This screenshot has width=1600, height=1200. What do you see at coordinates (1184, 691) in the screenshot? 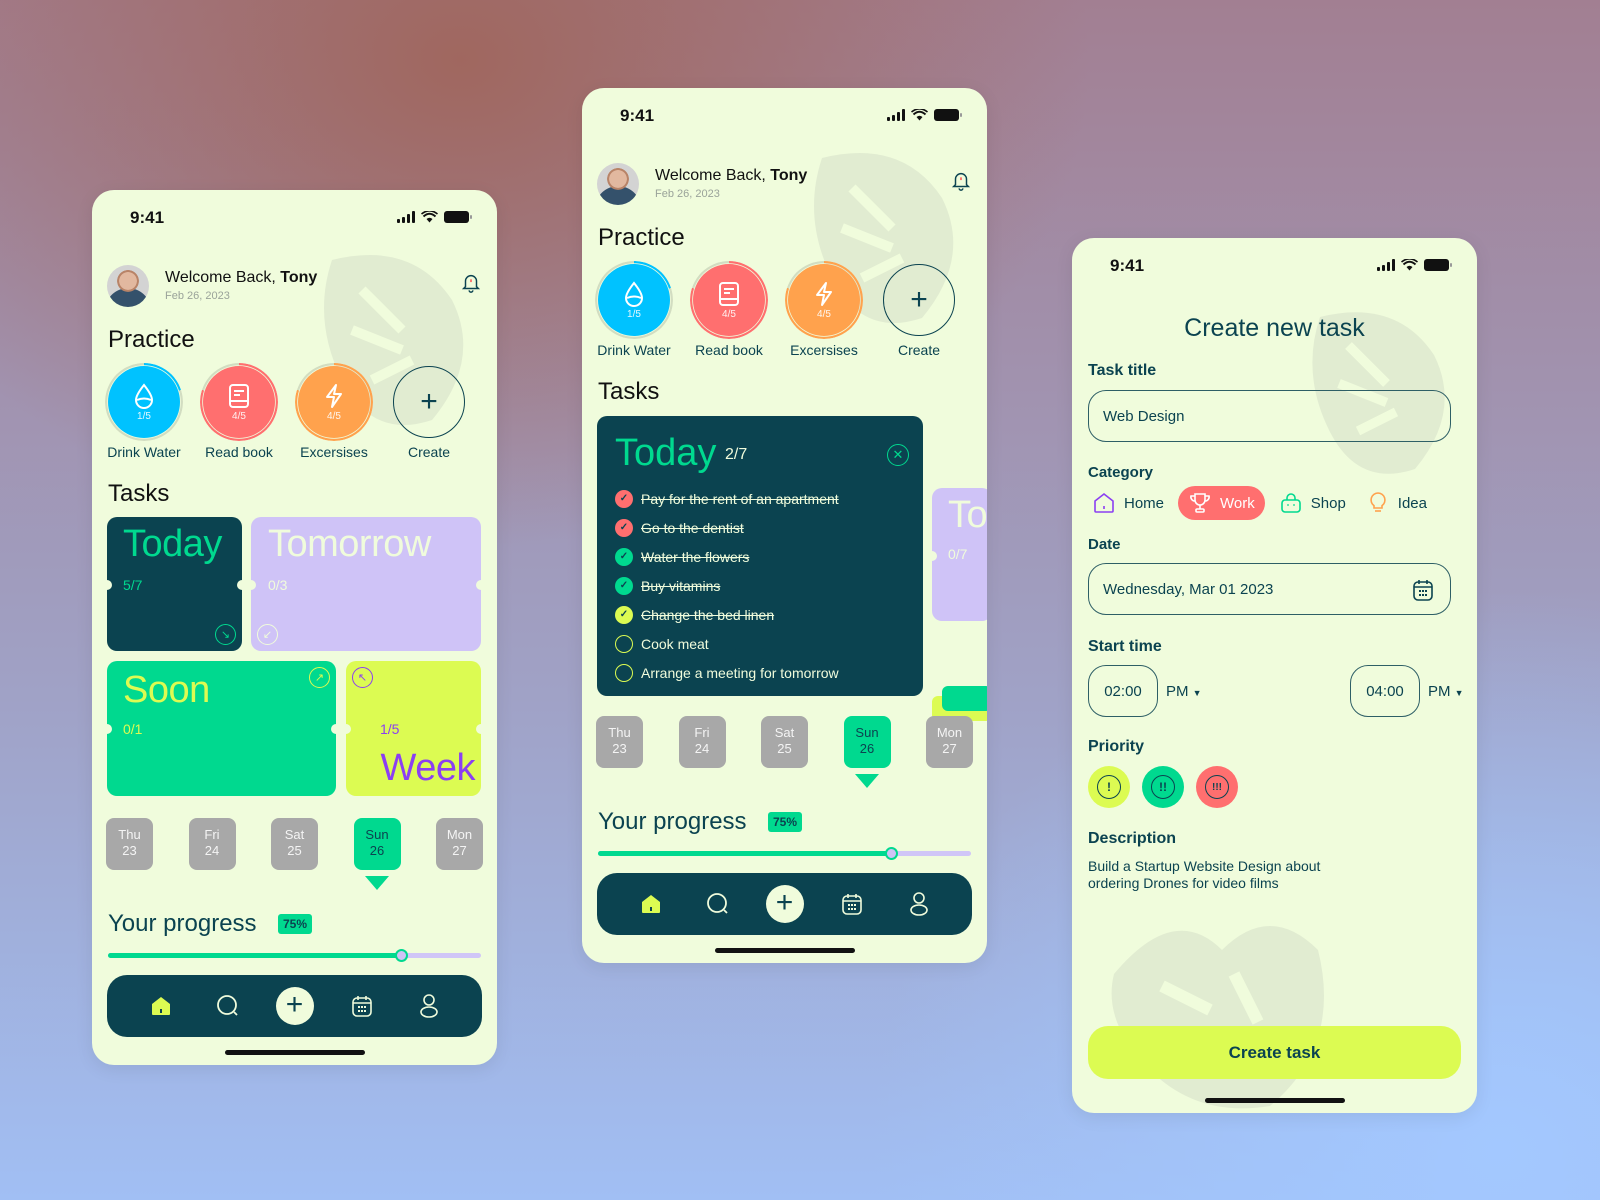
I see `start-ampm-select: PM ▼` at bounding box center [1184, 691].